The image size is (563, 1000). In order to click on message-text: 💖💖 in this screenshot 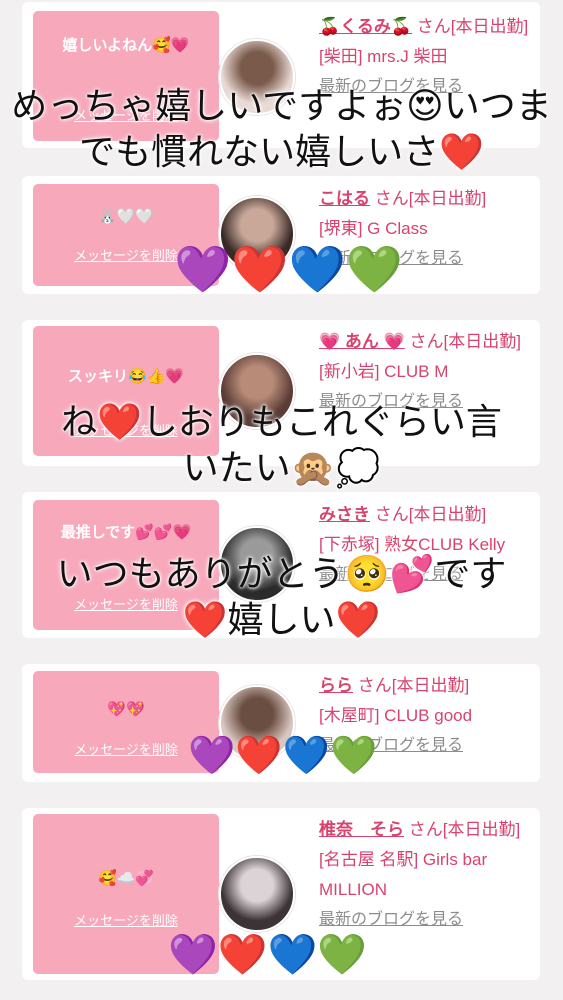, I will do `click(126, 709)`.